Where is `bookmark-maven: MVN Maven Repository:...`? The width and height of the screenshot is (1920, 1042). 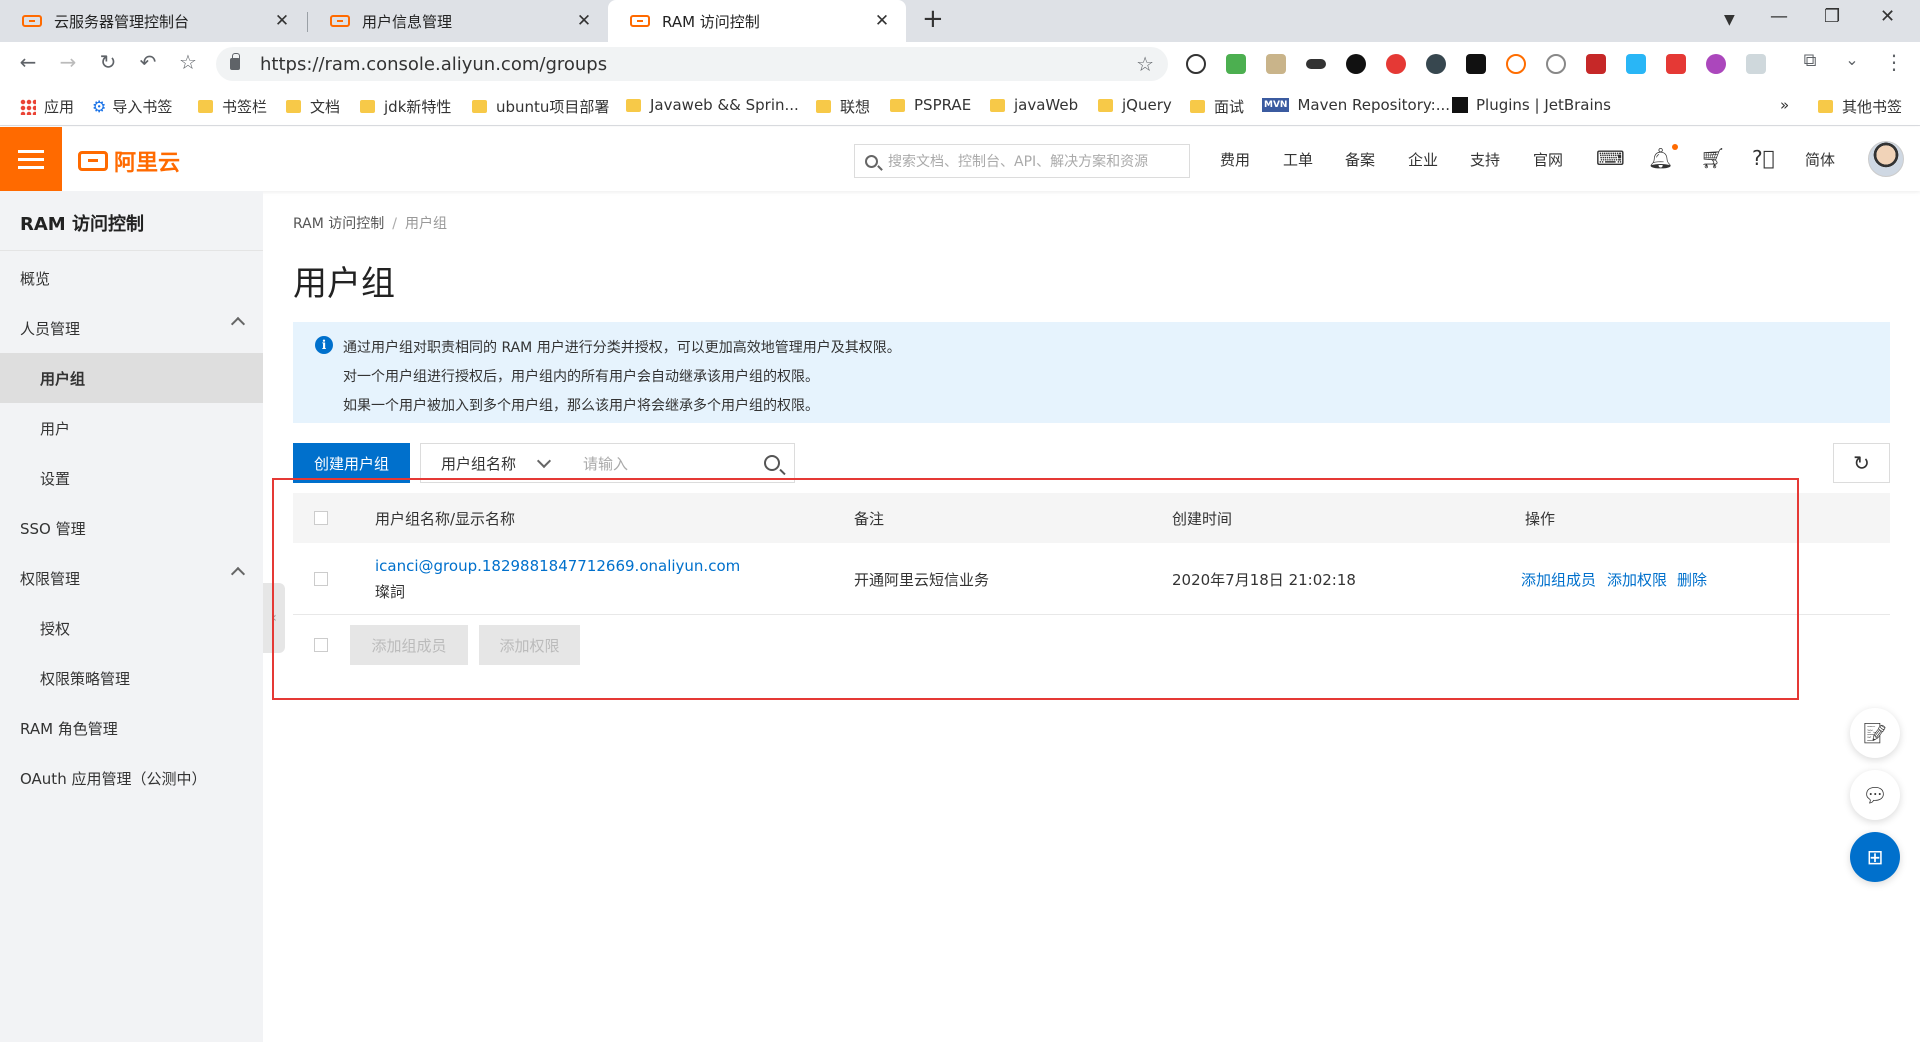 bookmark-maven: MVN Maven Repository:... is located at coordinates (1356, 105).